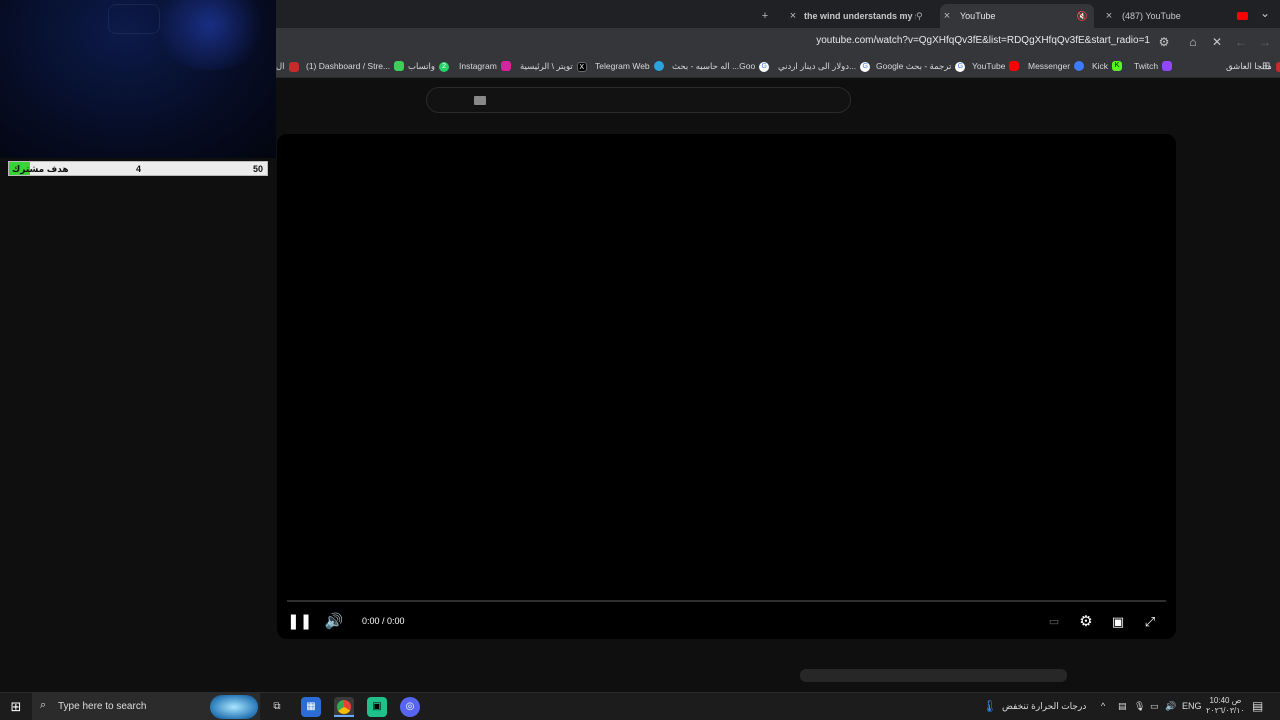 The image size is (1280, 720). Describe the element at coordinates (1103, 706) in the screenshot. I see `show-hidden-icons-icon: ^` at that location.